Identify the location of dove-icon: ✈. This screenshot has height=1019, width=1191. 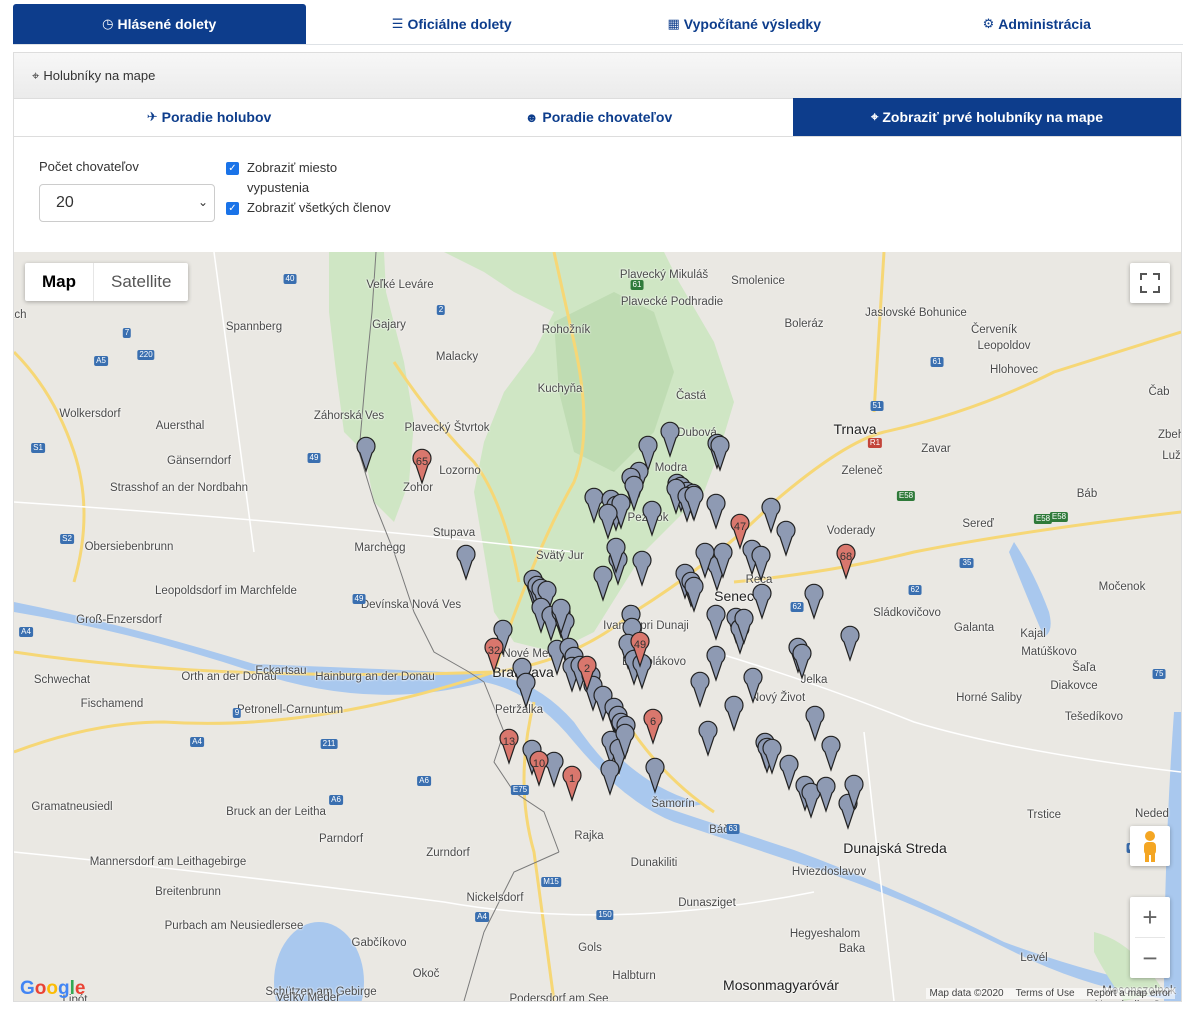
(152, 116).